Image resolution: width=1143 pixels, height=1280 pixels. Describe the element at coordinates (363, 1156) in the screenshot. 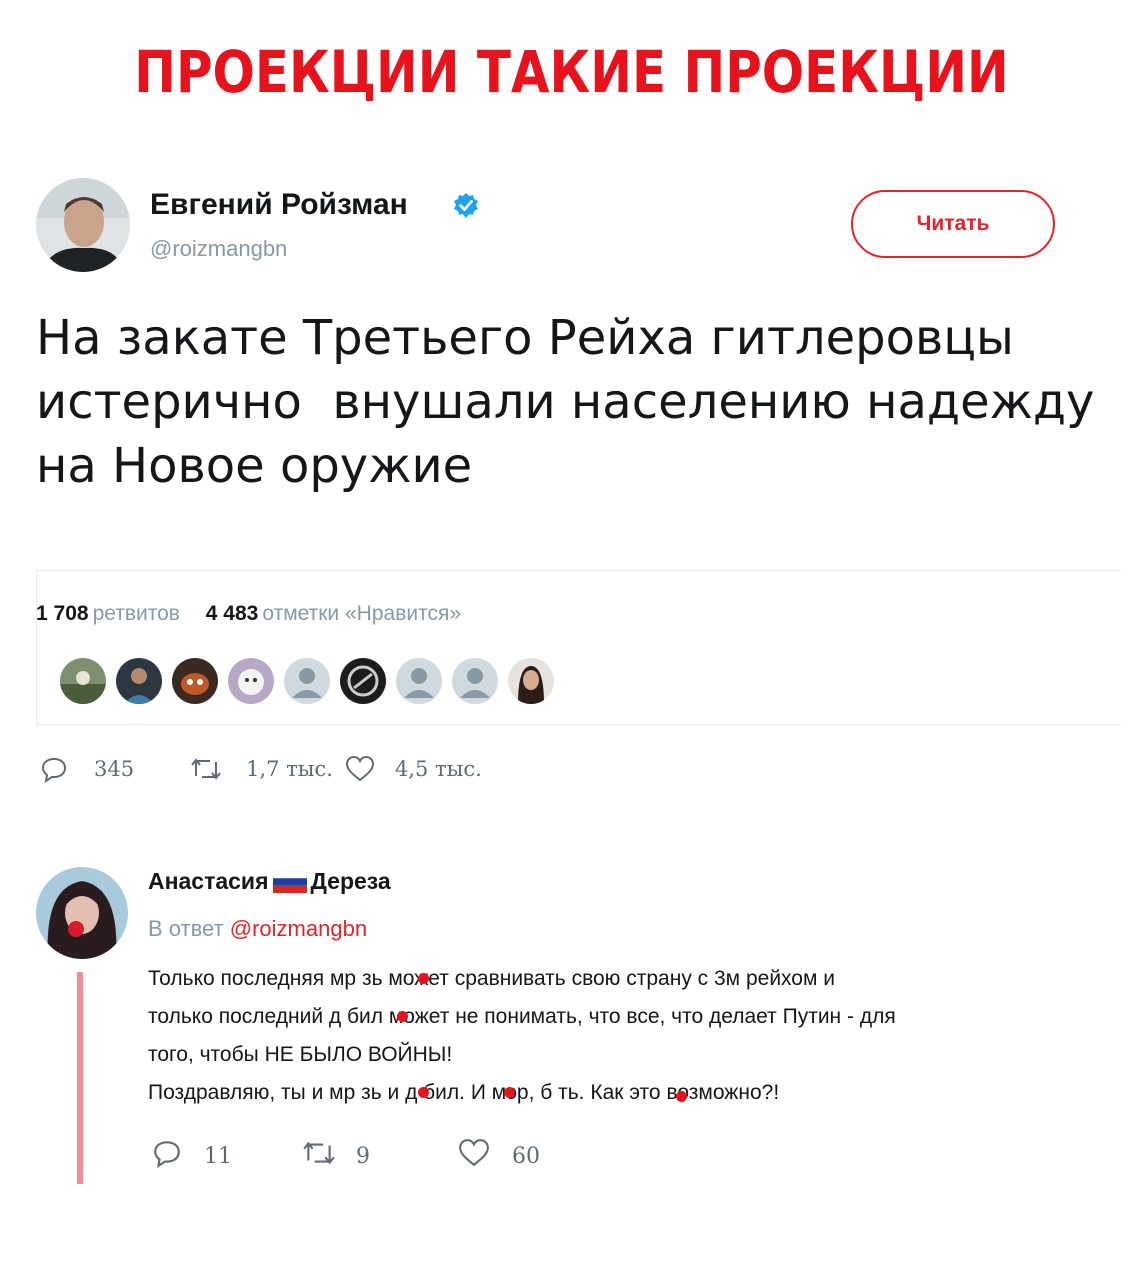

I see `retweet-count: 9` at that location.